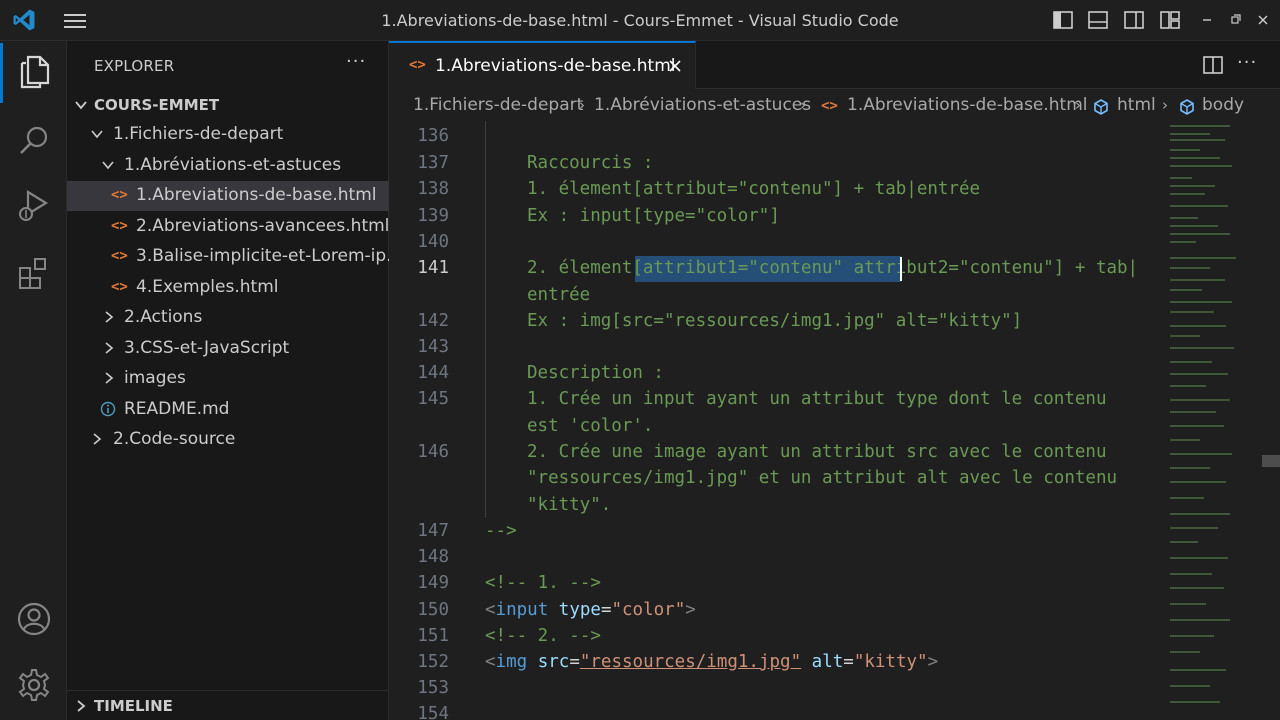 The width and height of the screenshot is (1280, 720). I want to click on account-icon, so click(33, 619).